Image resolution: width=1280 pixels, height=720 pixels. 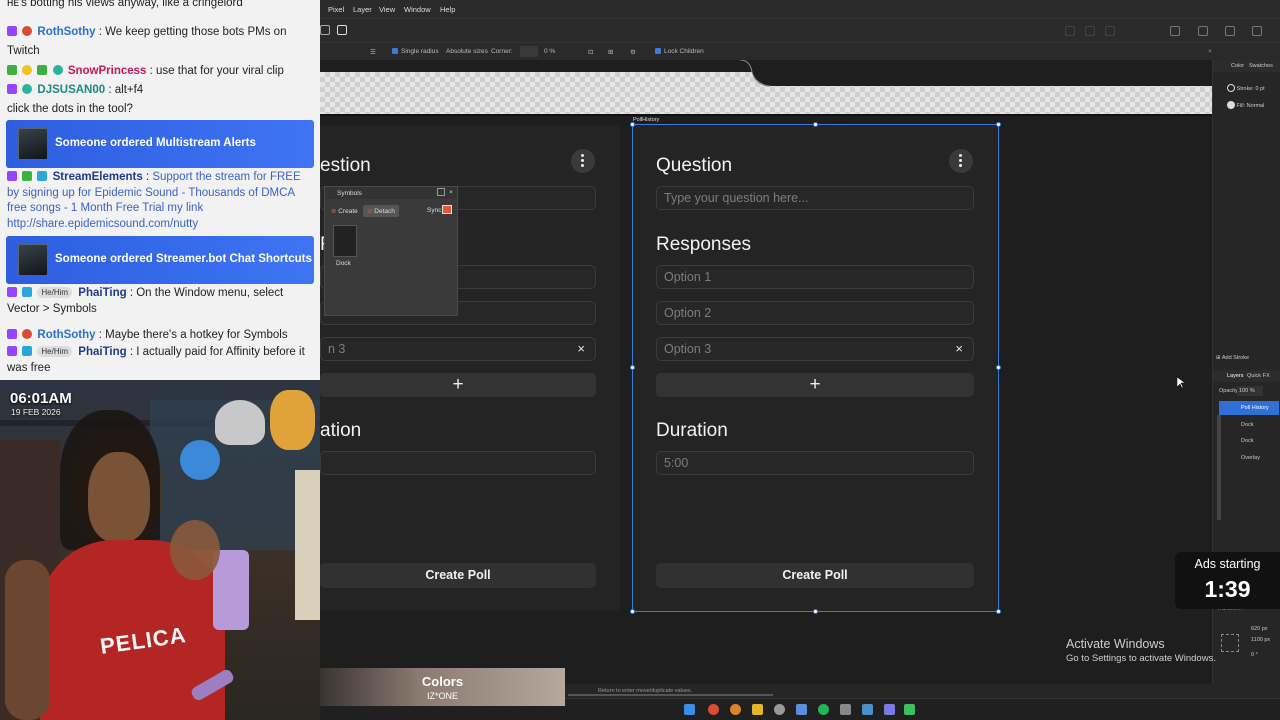 I want to click on tab-swatches: Swatches, so click(x=1261, y=66).